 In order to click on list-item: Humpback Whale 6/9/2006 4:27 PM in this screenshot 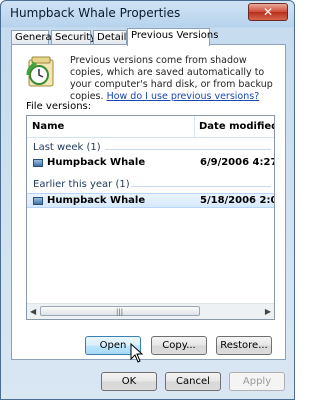, I will do `click(151, 163)`.